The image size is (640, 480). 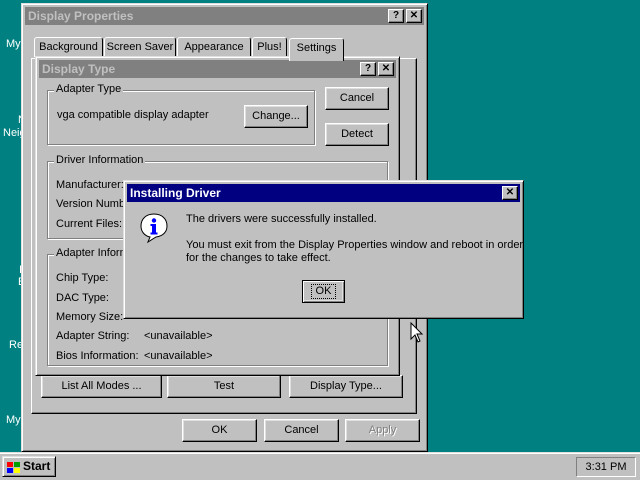 What do you see at coordinates (133, 115) in the screenshot?
I see `adapter-type-value: vga compatible display adapter` at bounding box center [133, 115].